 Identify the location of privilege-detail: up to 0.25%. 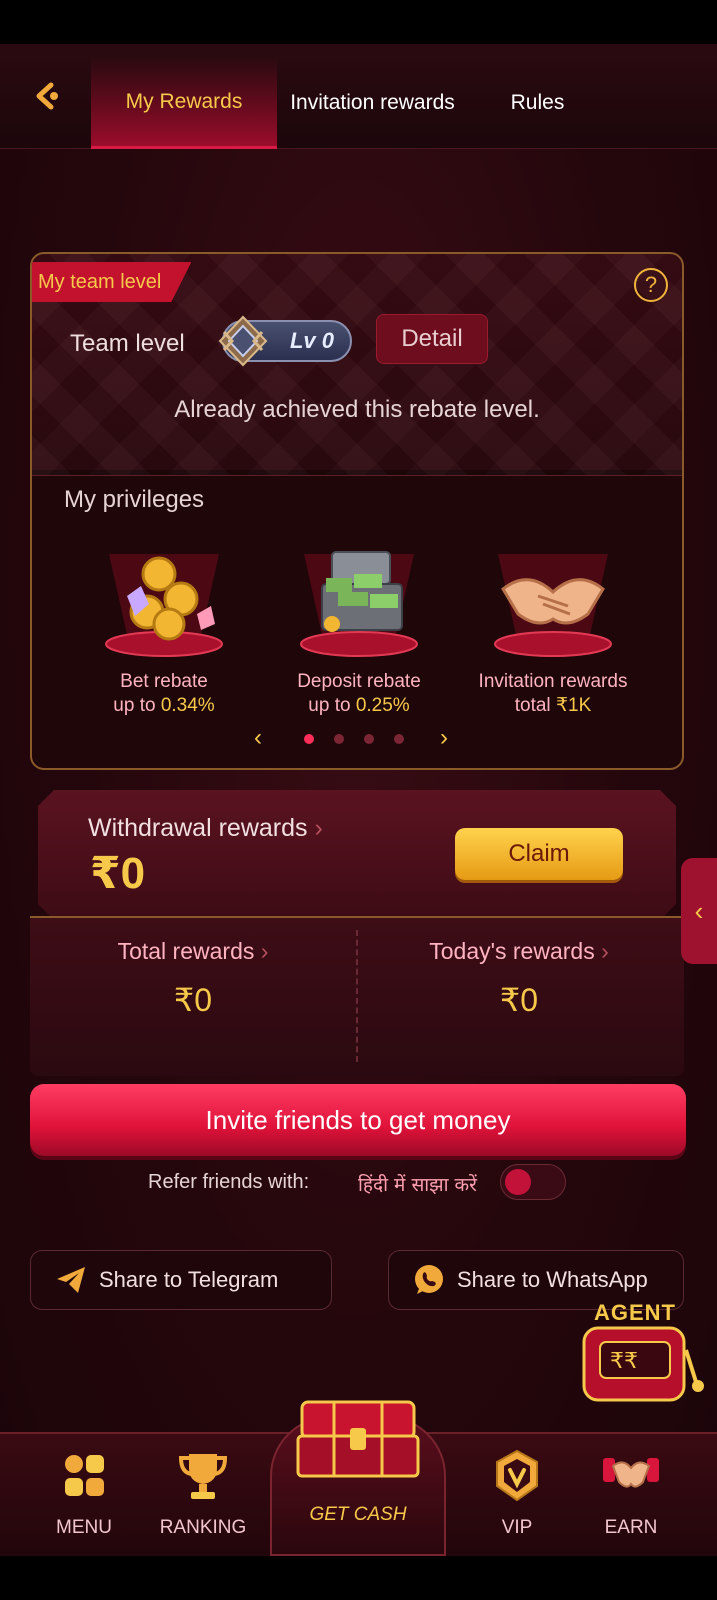
(359, 706).